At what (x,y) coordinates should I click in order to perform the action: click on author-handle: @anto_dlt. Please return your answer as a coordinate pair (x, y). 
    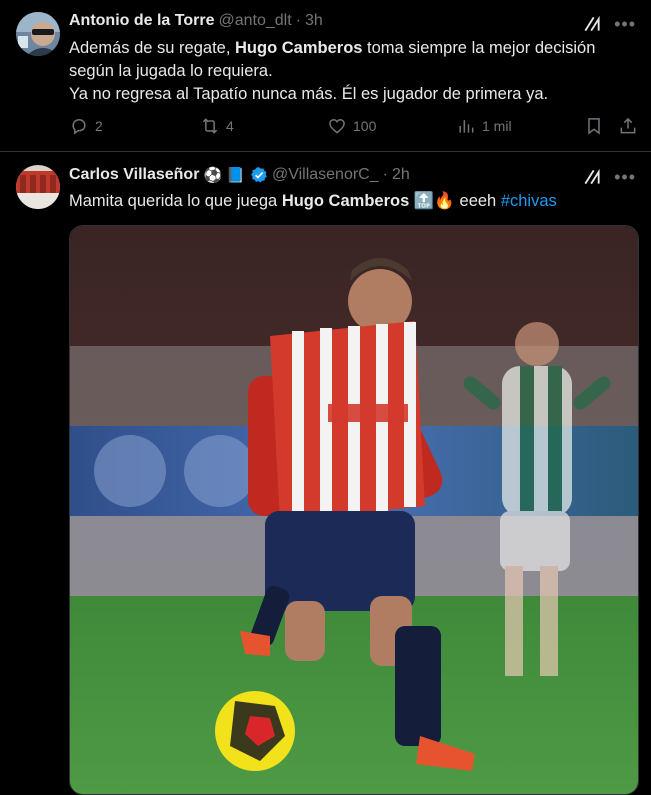
    Looking at the image, I should click on (254, 21).